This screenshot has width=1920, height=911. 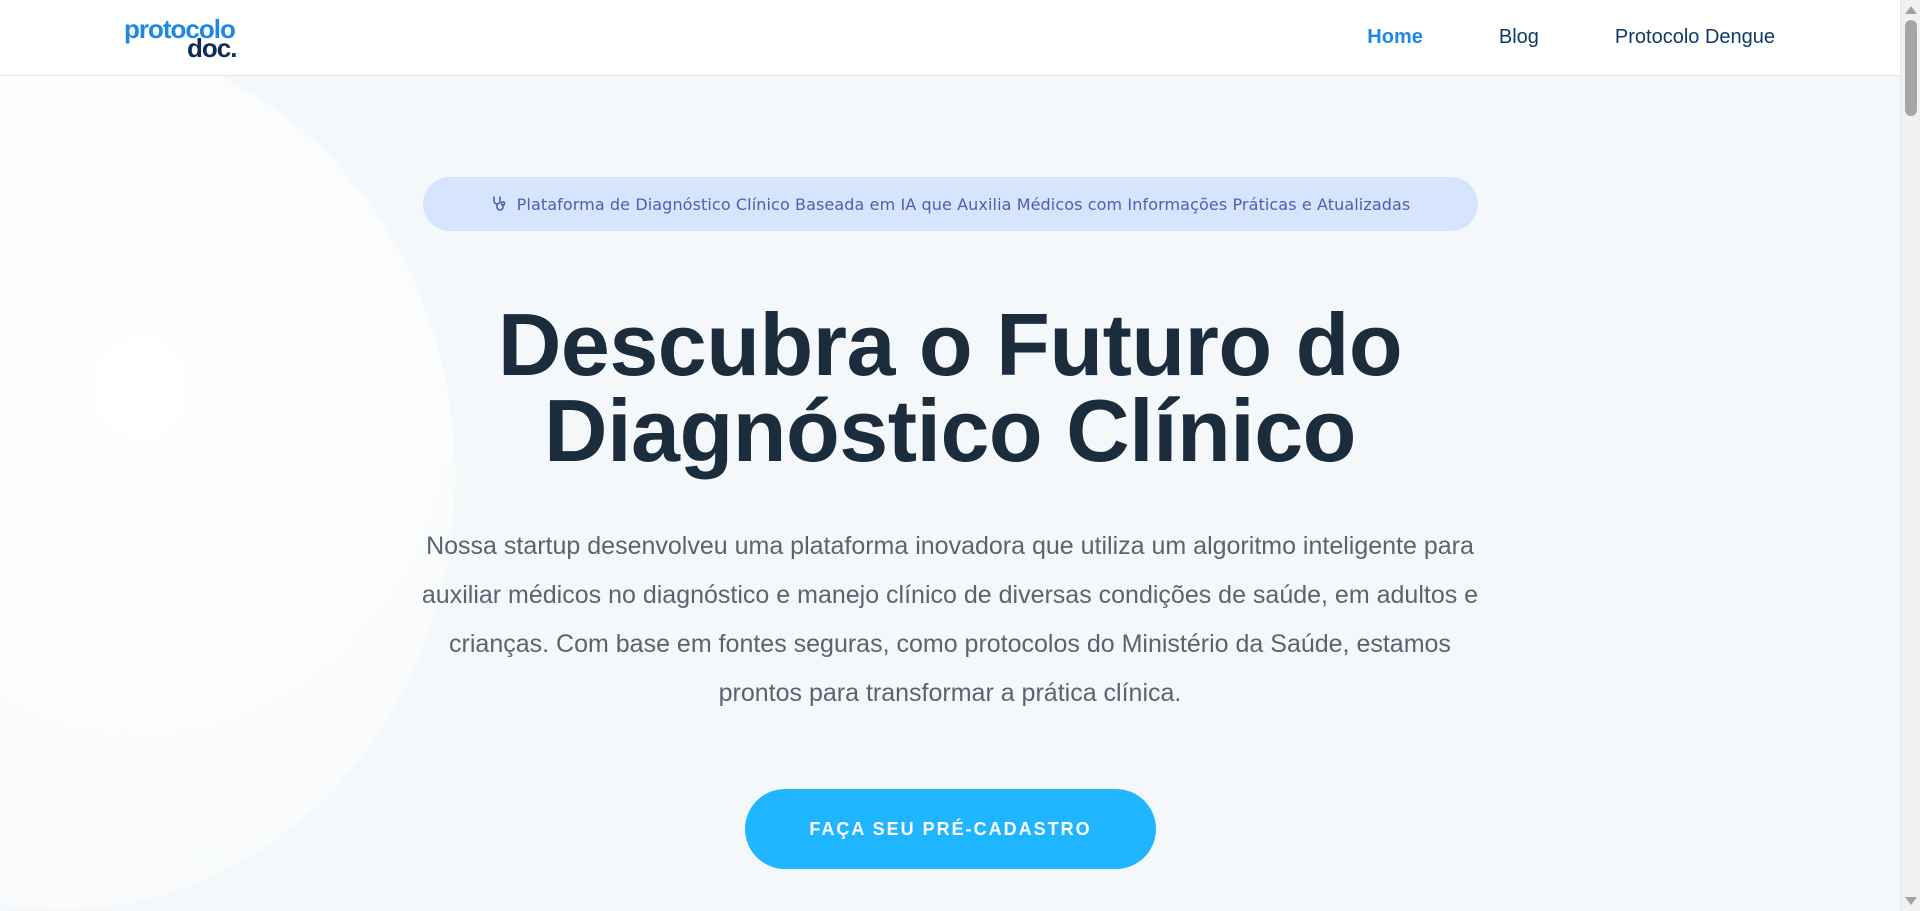 What do you see at coordinates (1911, 901) in the screenshot?
I see `scroll-down-arrow-icon` at bounding box center [1911, 901].